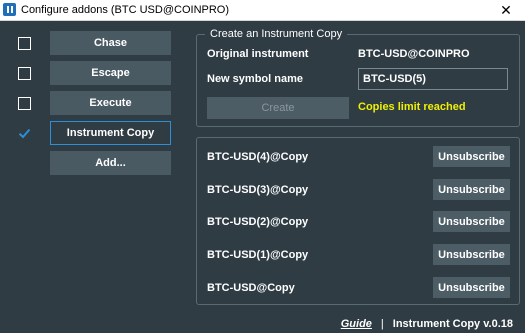 This screenshot has height=333, width=525. What do you see at coordinates (358, 255) in the screenshot?
I see `copy-row: BTC-USD(1)@Copy Unsubscribe` at bounding box center [358, 255].